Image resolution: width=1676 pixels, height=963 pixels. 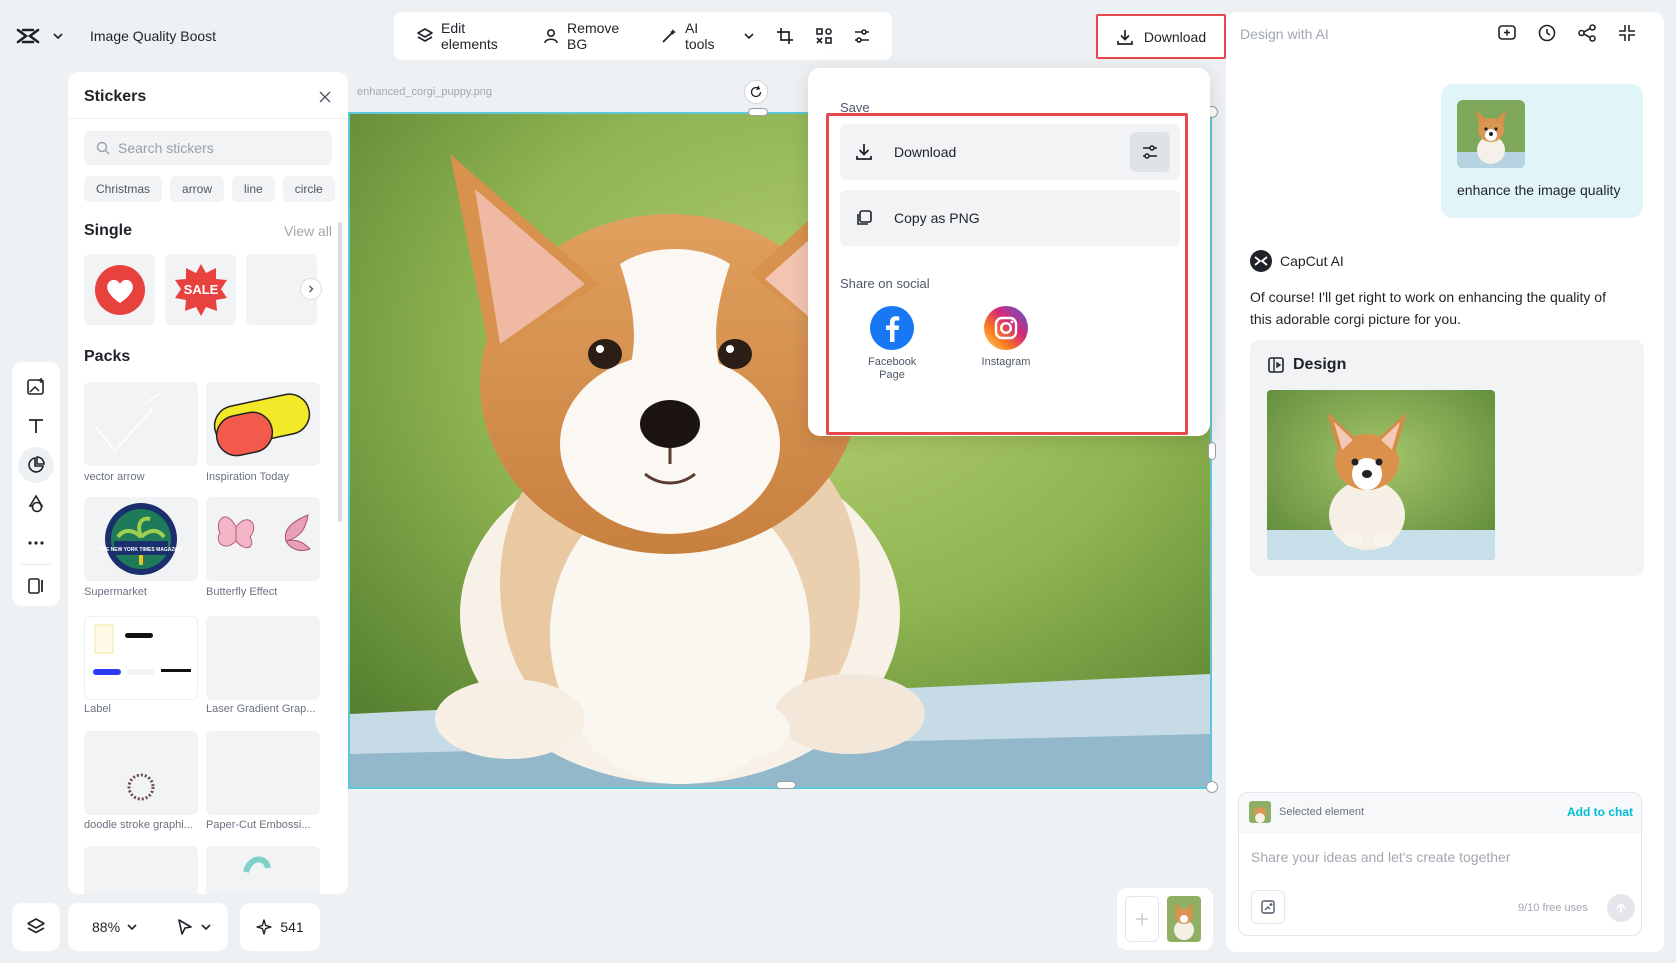 I want to click on share-icon, so click(x=1587, y=33).